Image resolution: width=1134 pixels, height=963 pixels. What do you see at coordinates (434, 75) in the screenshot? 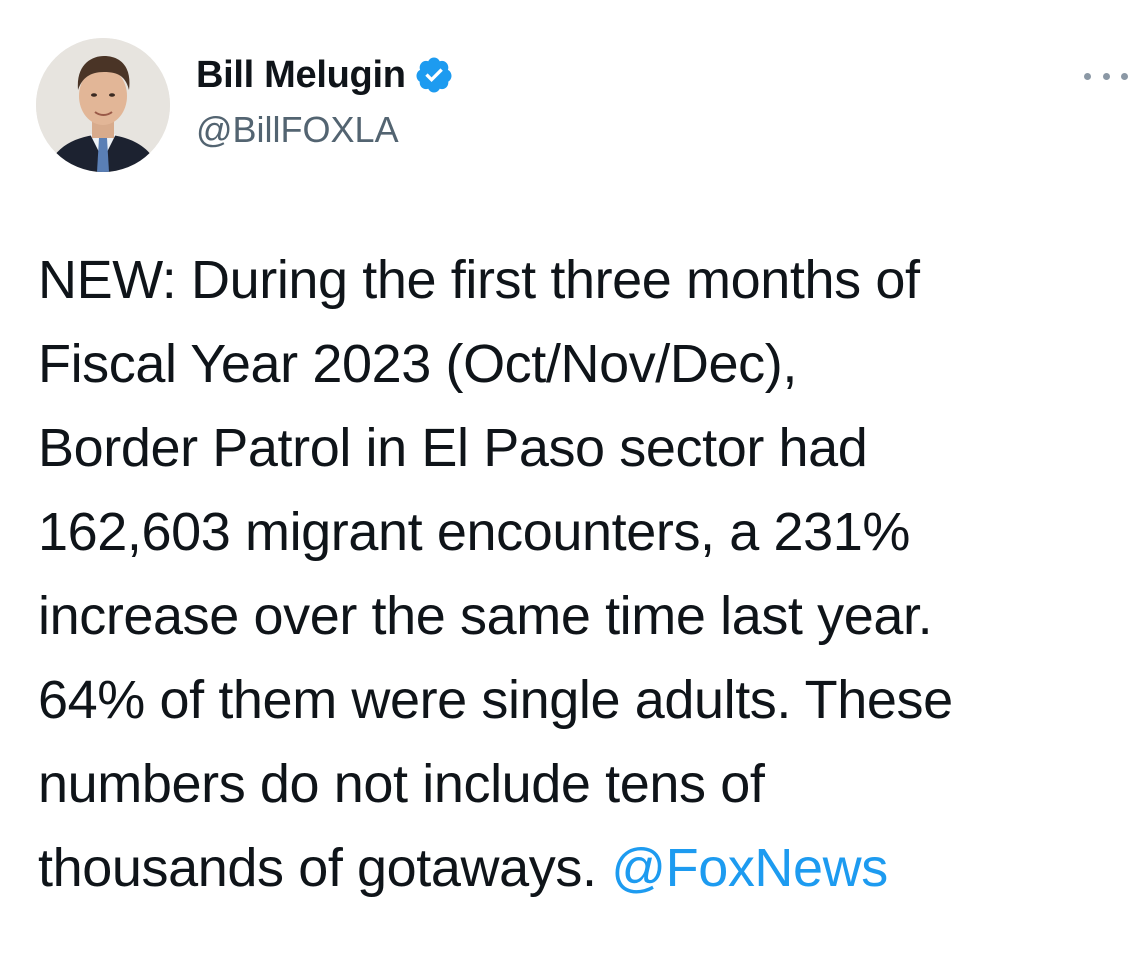
I see `verified-badge-icon` at bounding box center [434, 75].